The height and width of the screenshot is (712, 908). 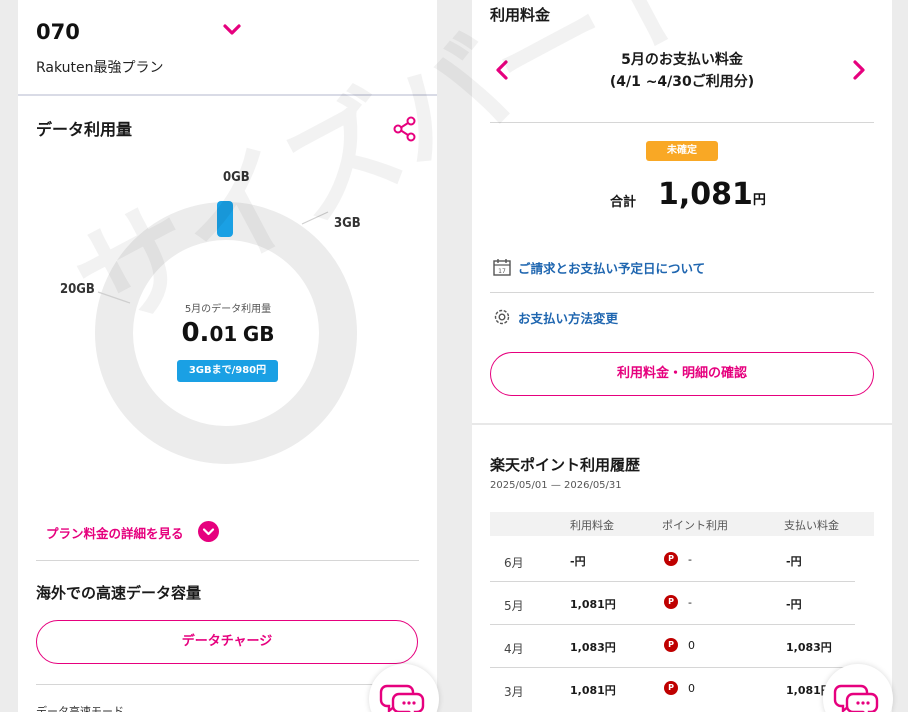 I want to click on chevron-right-icon, so click(x=859, y=70).